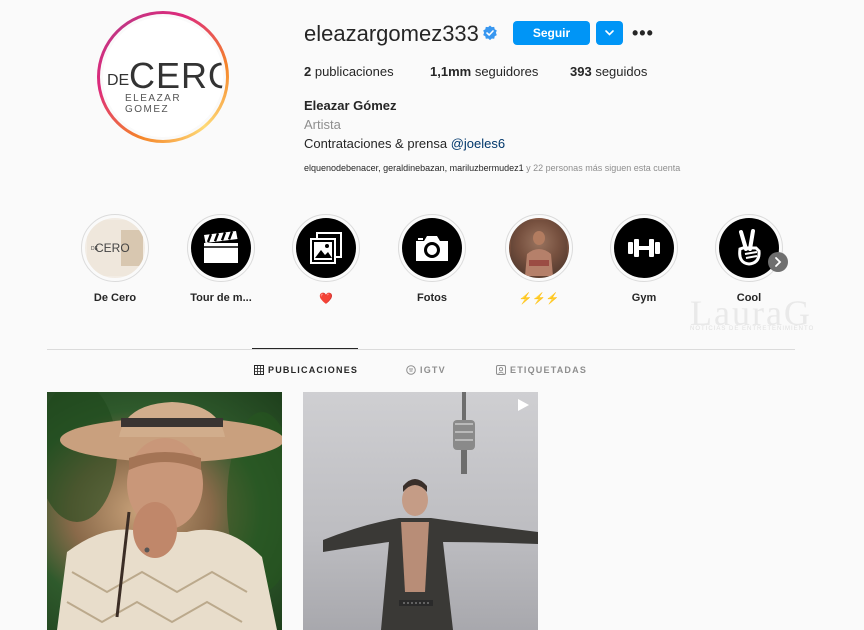 The height and width of the screenshot is (630, 864). What do you see at coordinates (490, 33) in the screenshot?
I see `verified-badge-icon` at bounding box center [490, 33].